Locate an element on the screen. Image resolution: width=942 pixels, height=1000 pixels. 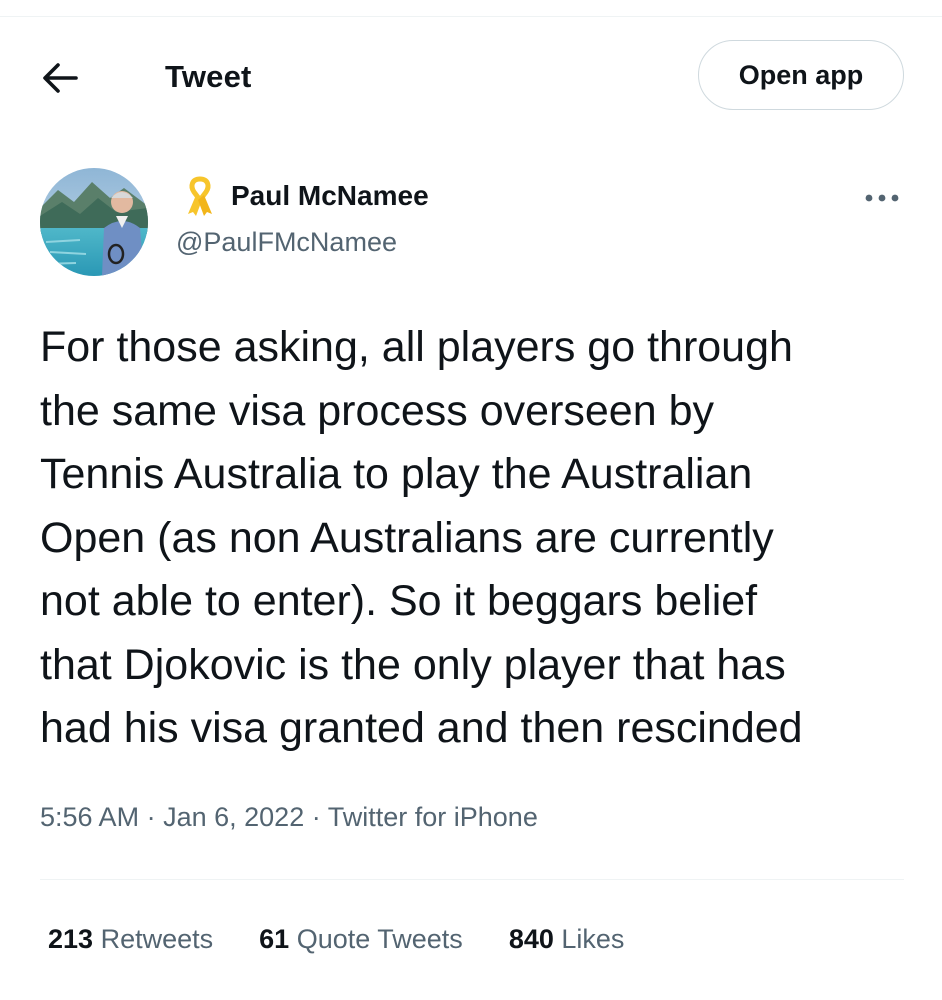
retweets-stat: 213 Retweets is located at coordinates (130, 939).